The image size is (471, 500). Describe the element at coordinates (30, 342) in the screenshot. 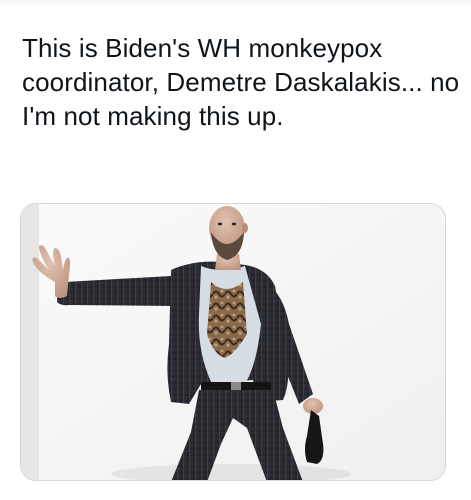

I see `wall-edge` at that location.